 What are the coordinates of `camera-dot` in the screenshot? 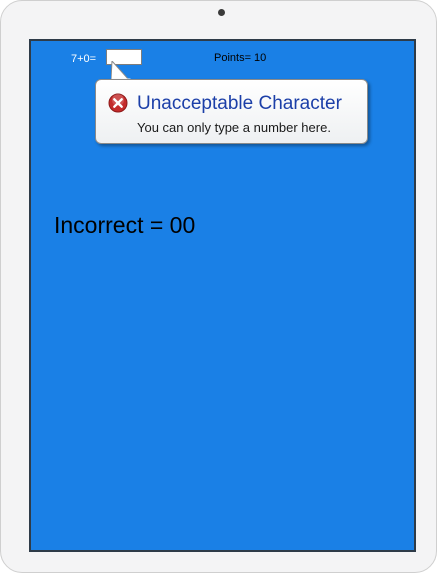 It's located at (221, 12).